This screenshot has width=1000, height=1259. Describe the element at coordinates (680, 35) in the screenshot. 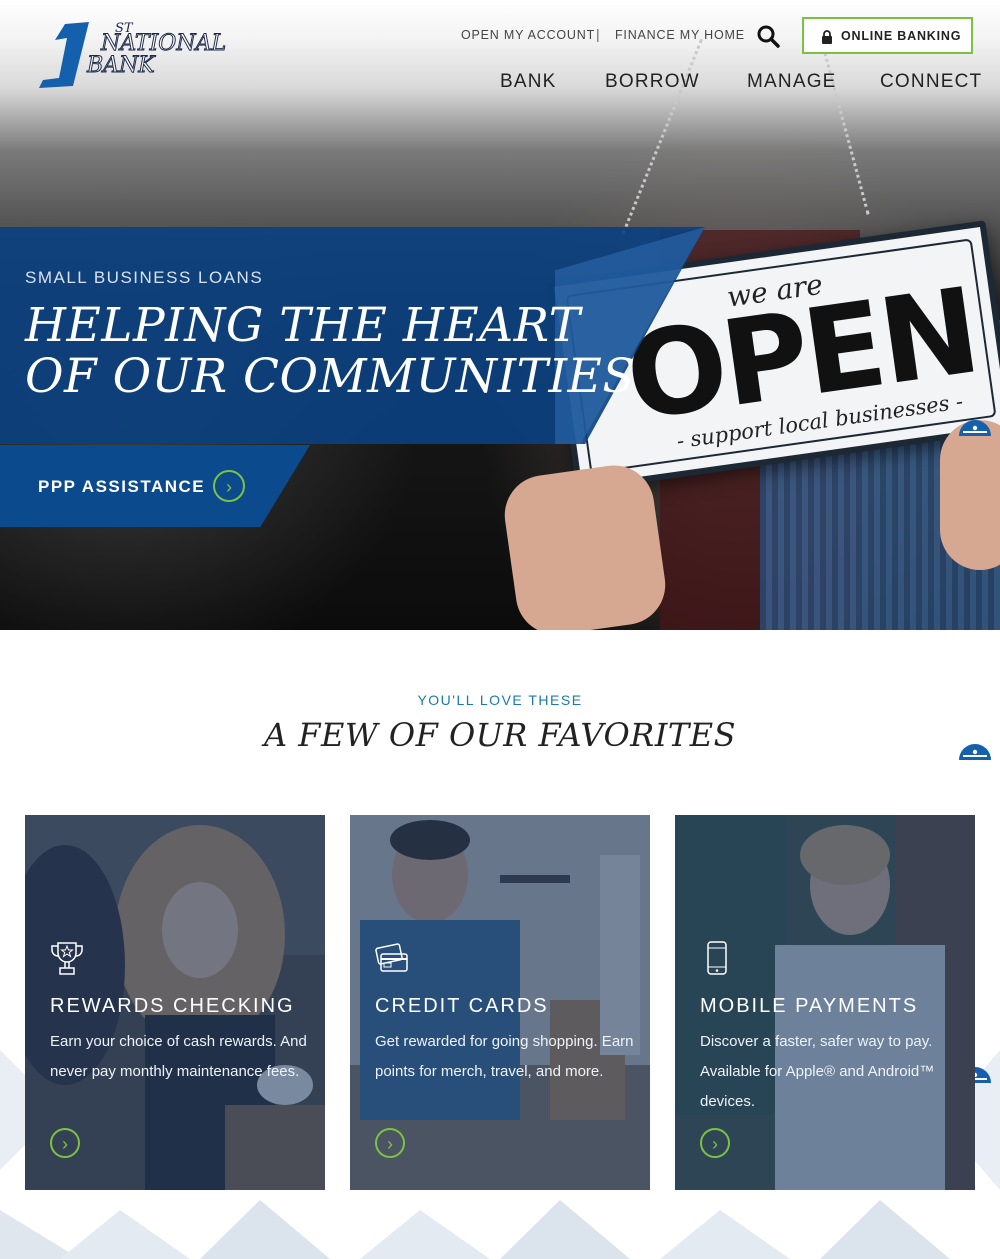

I see `finance-my-home-link: FINANCE MY HOME` at that location.